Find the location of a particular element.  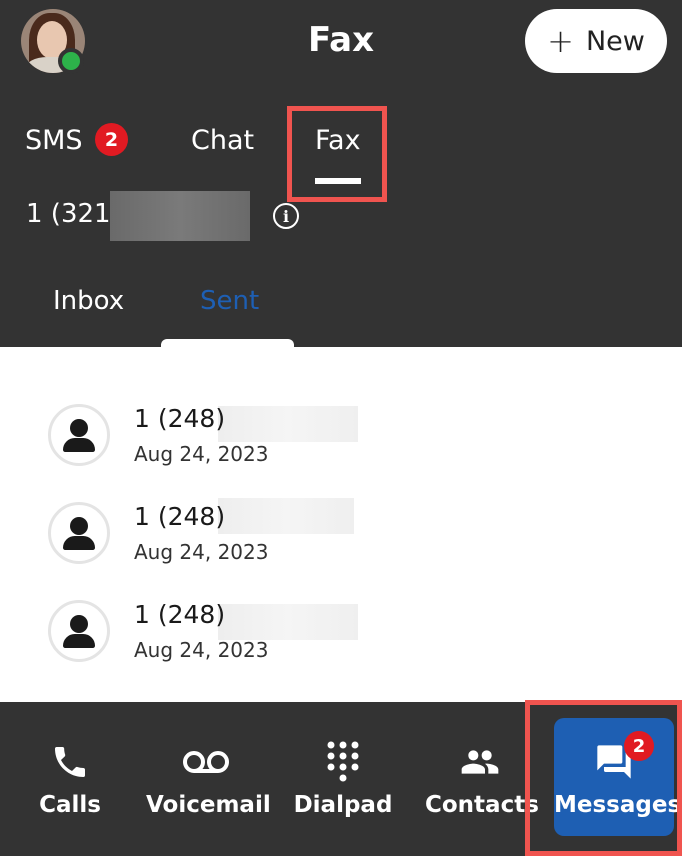

new-button-label: New is located at coordinates (615, 41).